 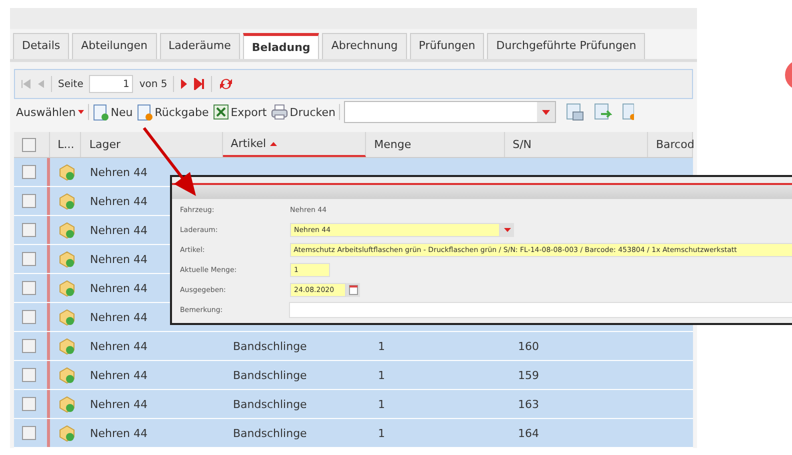 I want to click on page-input: 1, so click(x=111, y=84).